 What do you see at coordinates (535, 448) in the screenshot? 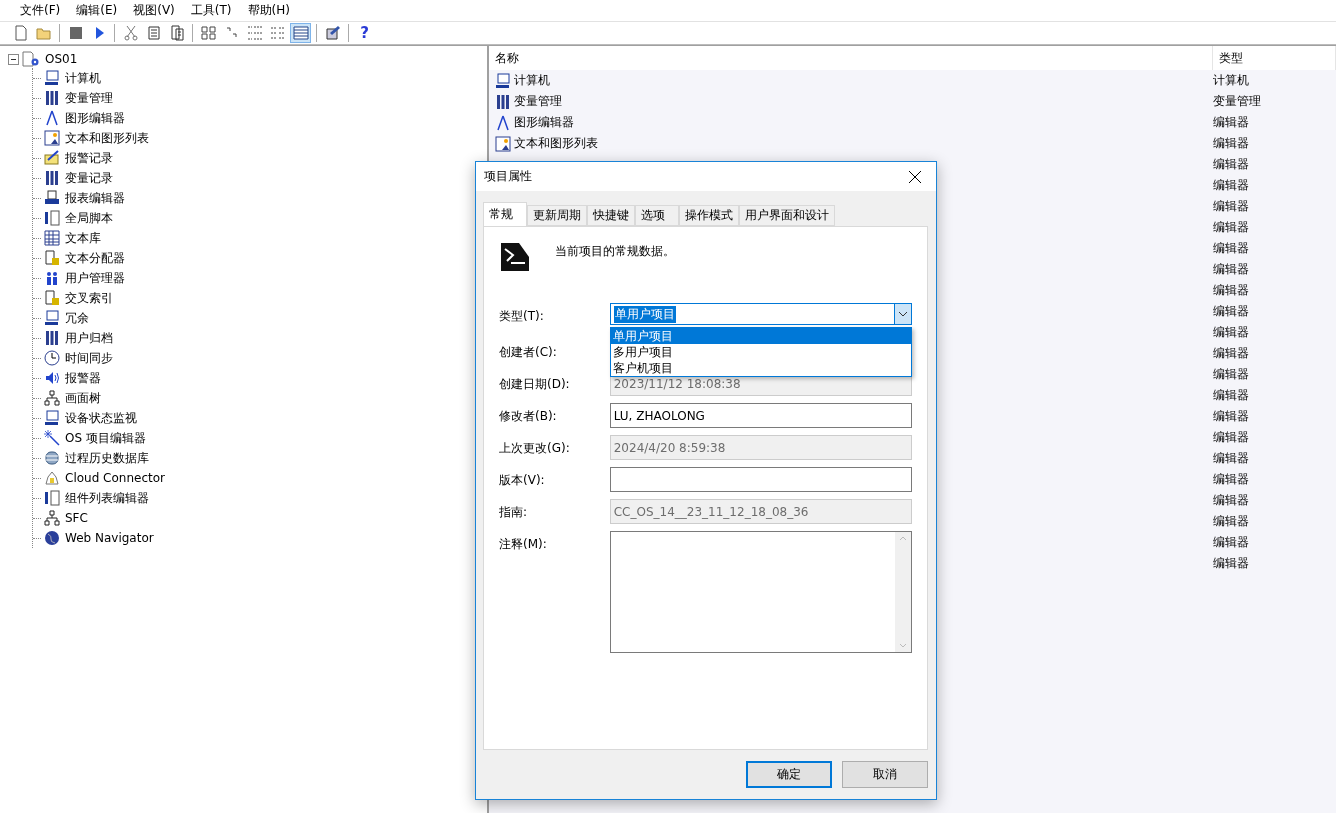
I see `field-label: 上次更改(G):` at bounding box center [535, 448].